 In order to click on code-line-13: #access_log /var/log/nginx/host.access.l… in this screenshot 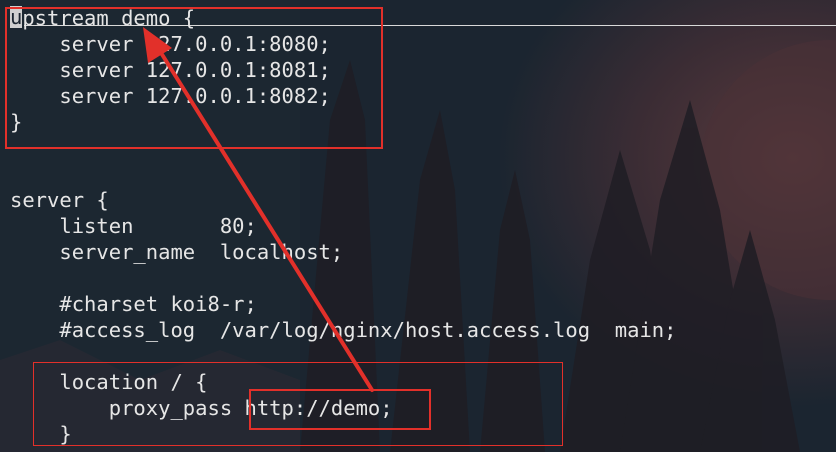, I will do `click(343, 330)`.